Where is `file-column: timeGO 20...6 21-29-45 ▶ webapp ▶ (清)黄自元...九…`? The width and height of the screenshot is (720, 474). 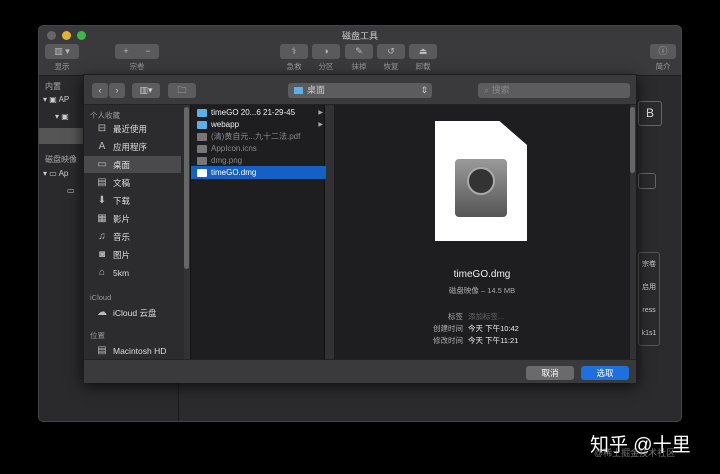 file-column: timeGO 20...6 21-29-45 ▶ webapp ▶ (清)黄自元...九… is located at coordinates (258, 232).